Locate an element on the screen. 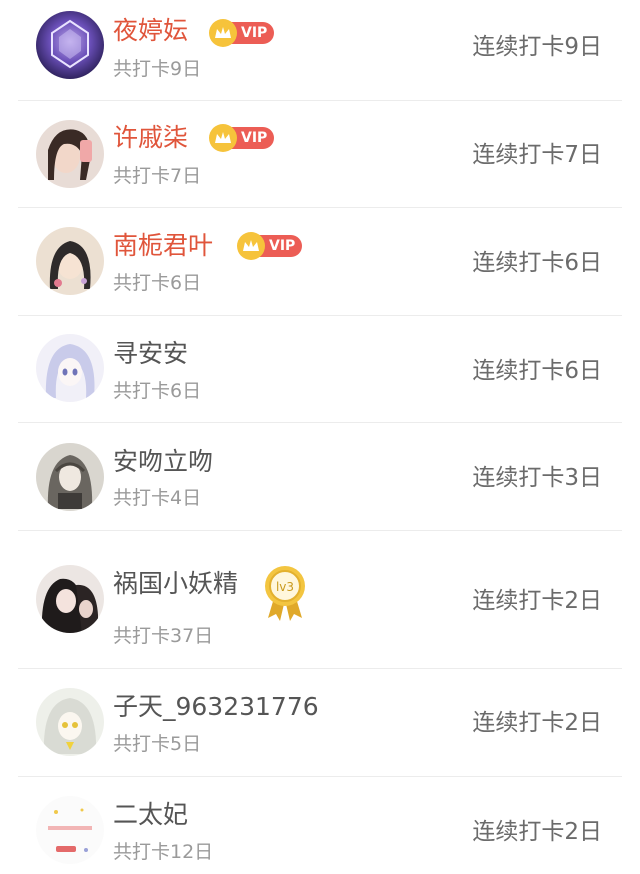 This screenshot has height=874, width=640. user-name: 寻安安 is located at coordinates (150, 354).